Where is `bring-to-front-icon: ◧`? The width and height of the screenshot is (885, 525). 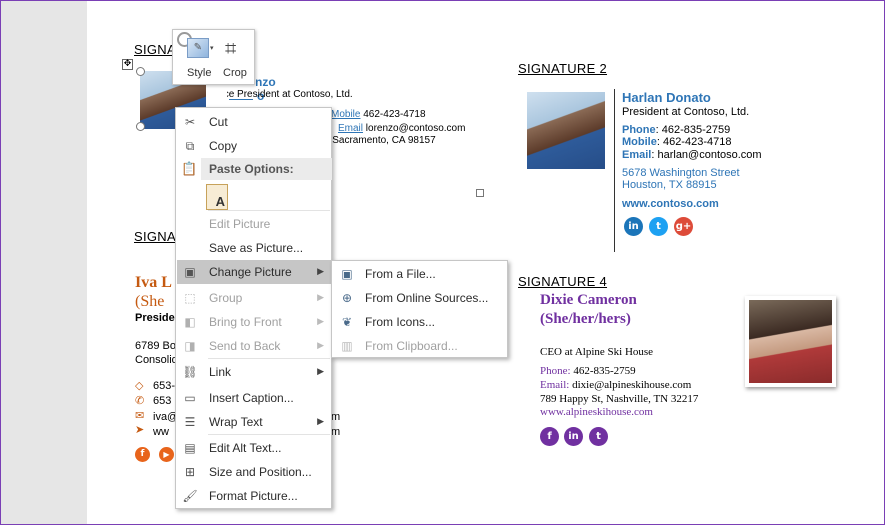 bring-to-front-icon: ◧ is located at coordinates (190, 322).